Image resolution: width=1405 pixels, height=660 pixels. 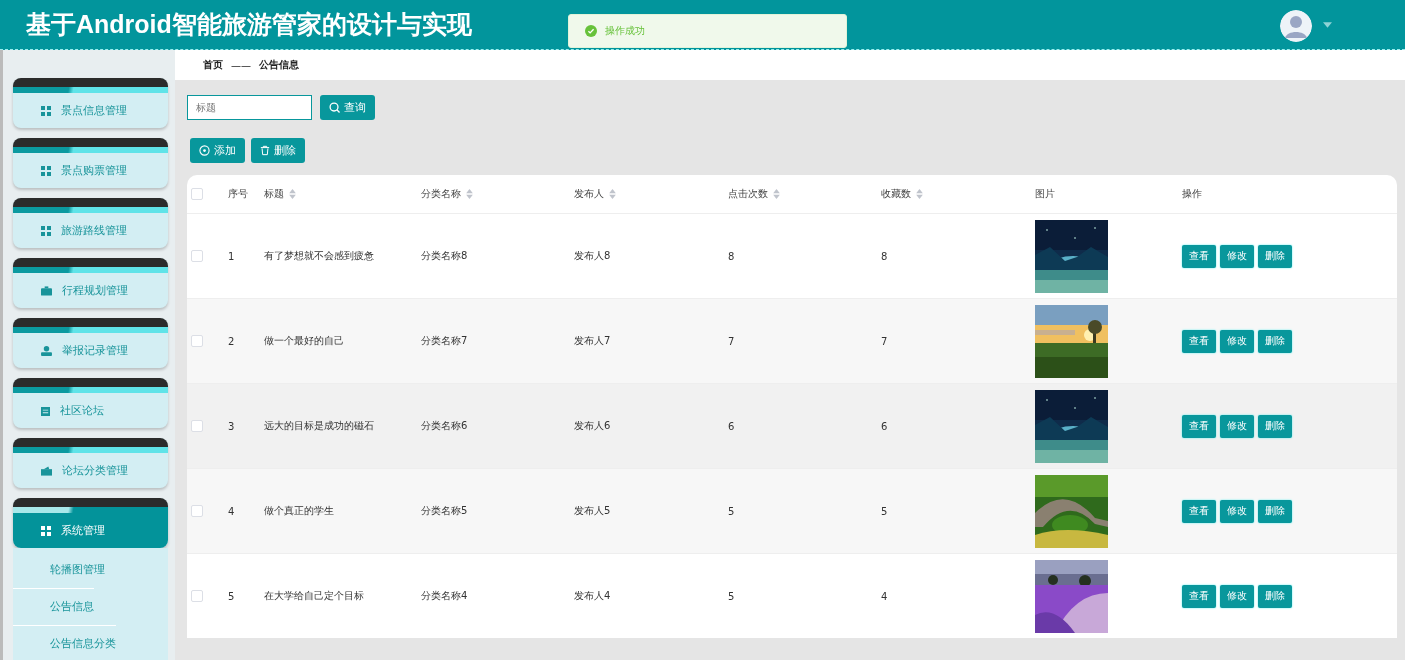 What do you see at coordinates (754, 194) in the screenshot?
I see `column-header: 点击次数` at bounding box center [754, 194].